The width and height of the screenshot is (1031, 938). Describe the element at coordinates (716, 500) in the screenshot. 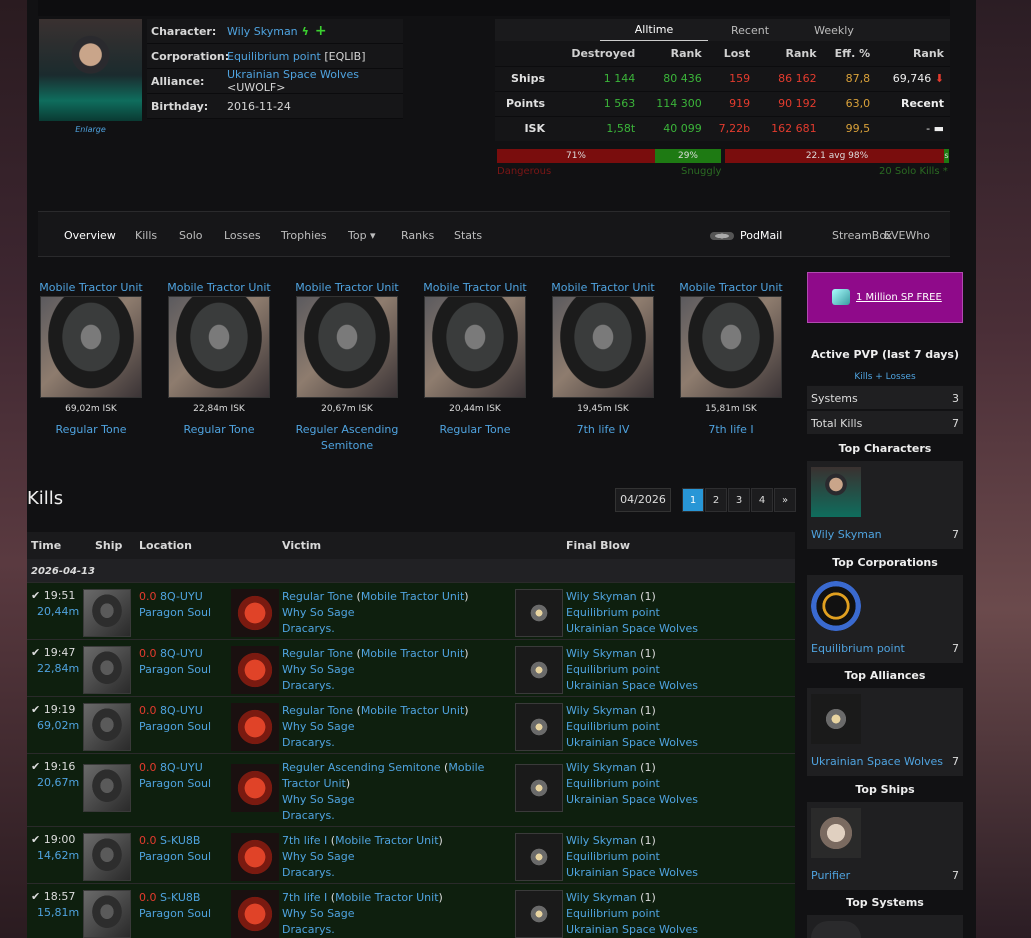

I see `page-2: 2` at that location.